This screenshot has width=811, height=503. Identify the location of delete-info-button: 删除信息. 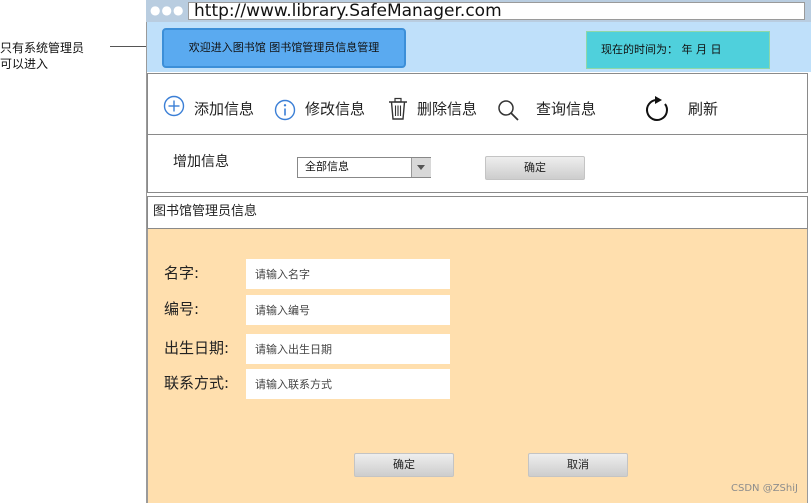
(447, 109).